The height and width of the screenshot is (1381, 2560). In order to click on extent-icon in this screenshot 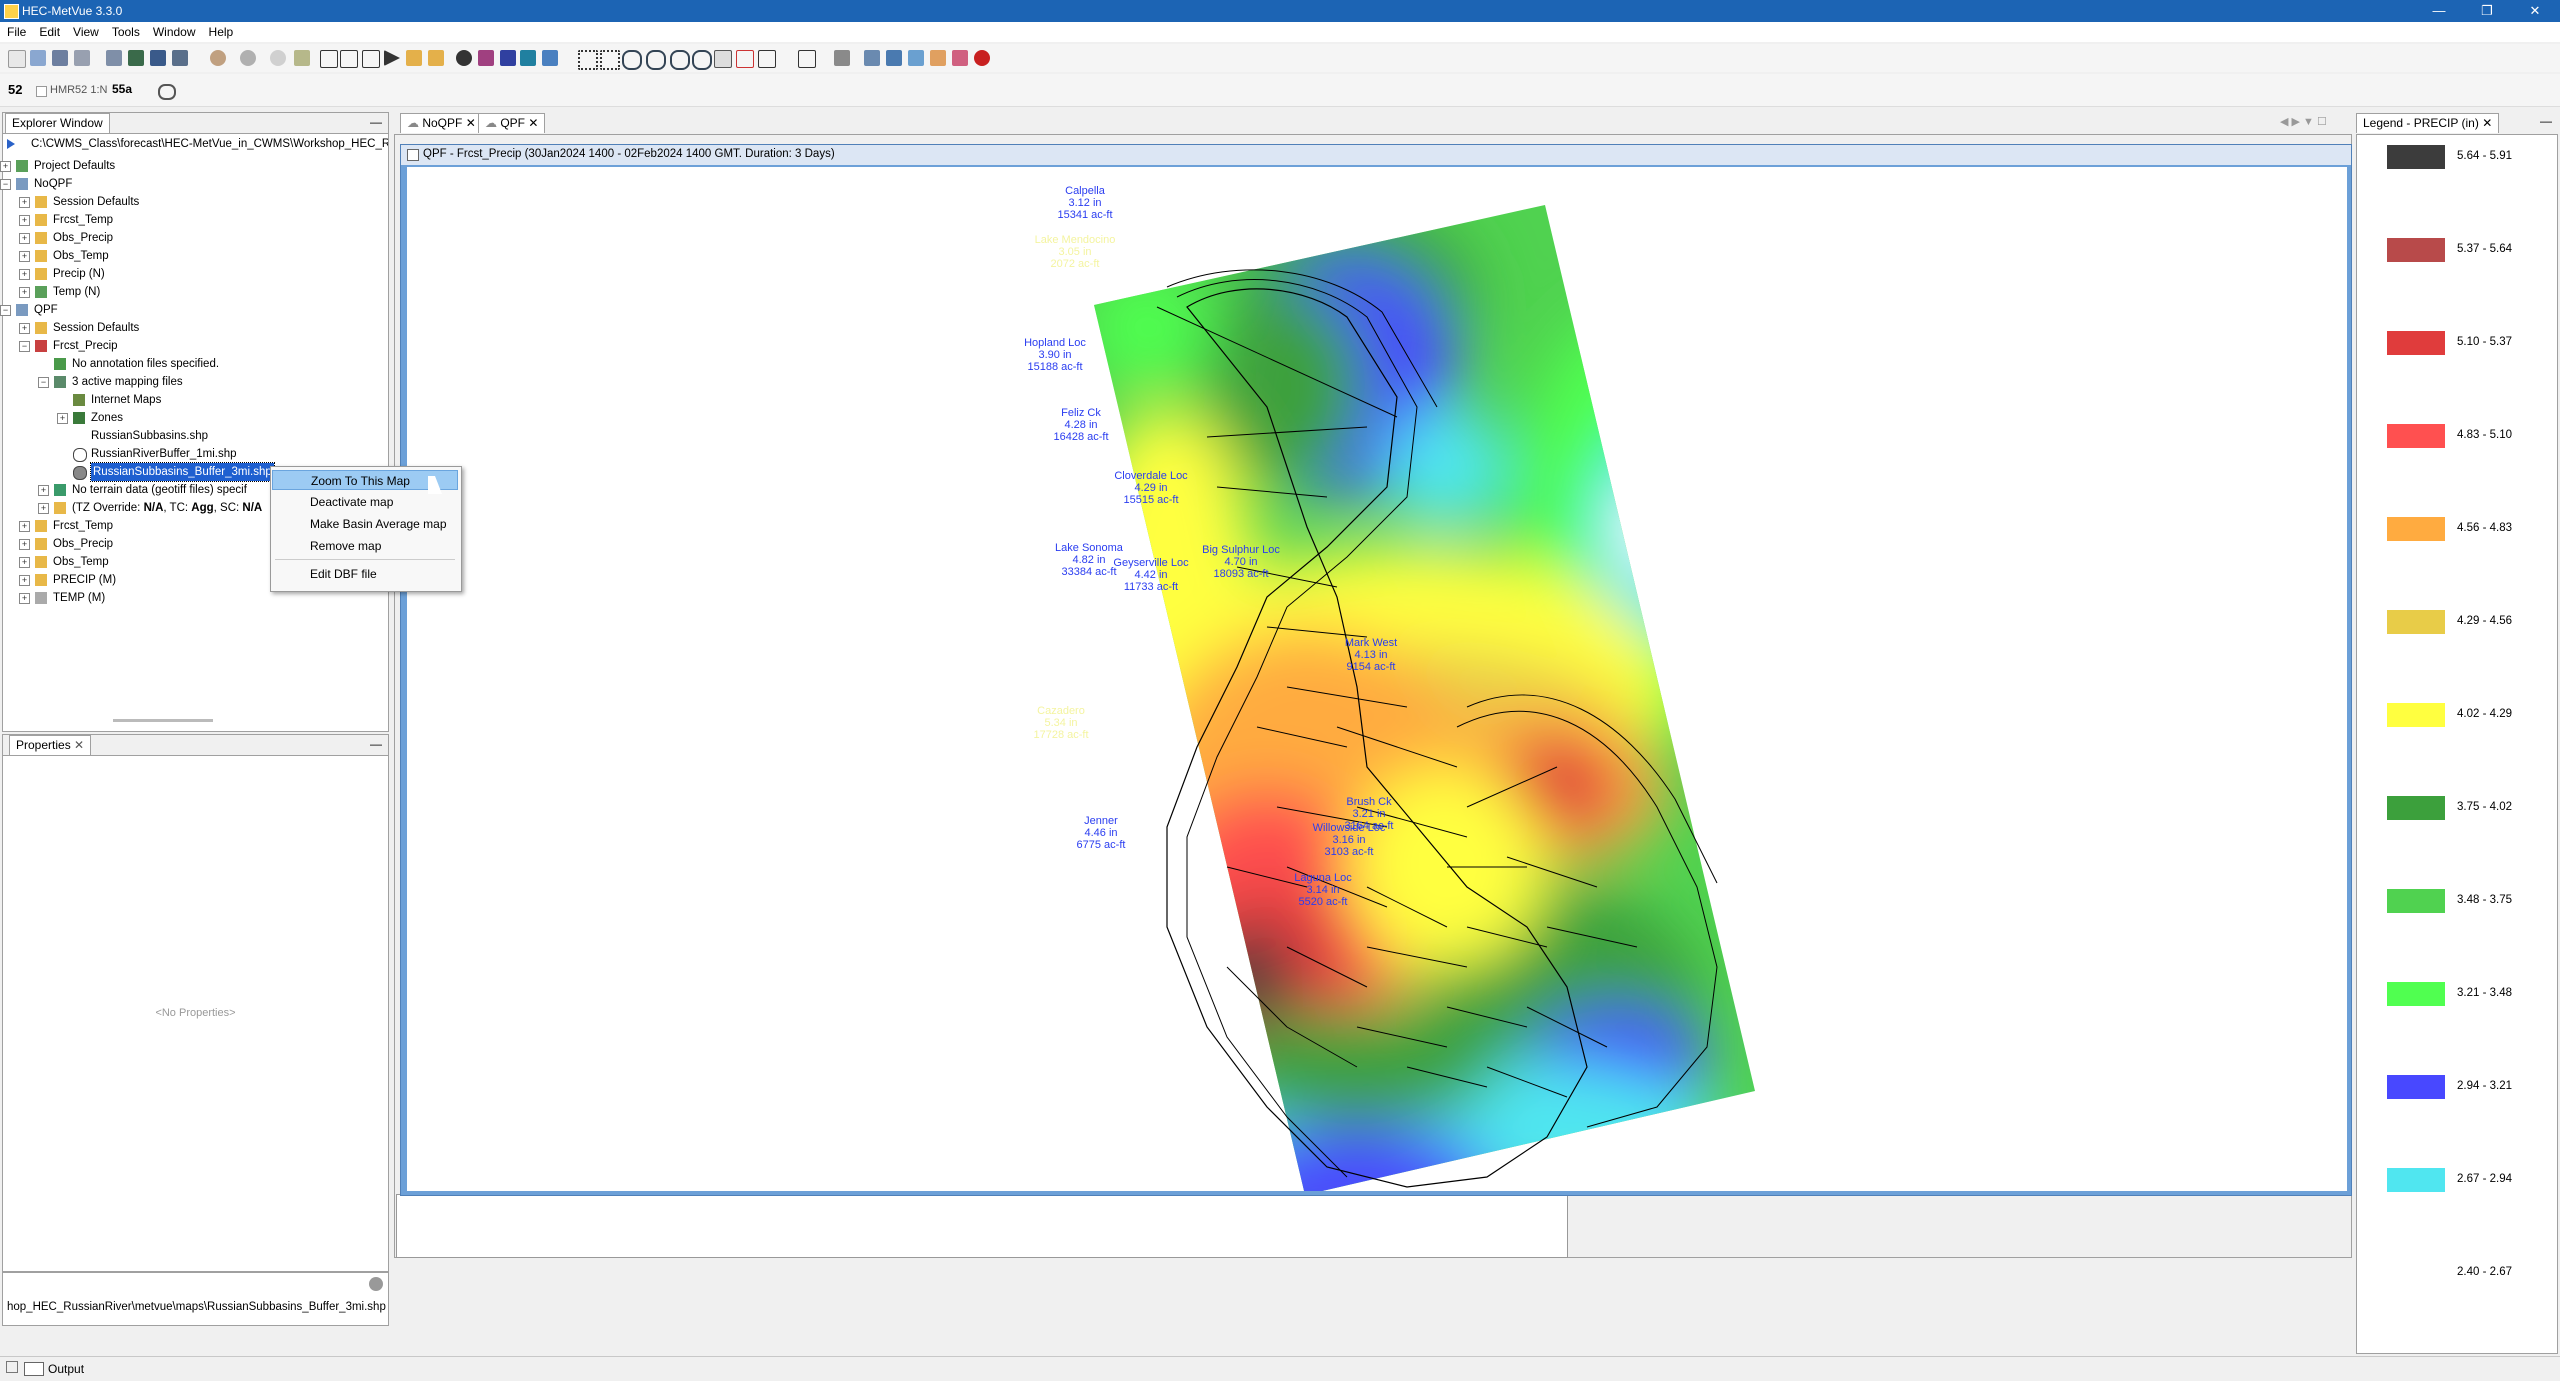, I will do `click(610, 60)`.